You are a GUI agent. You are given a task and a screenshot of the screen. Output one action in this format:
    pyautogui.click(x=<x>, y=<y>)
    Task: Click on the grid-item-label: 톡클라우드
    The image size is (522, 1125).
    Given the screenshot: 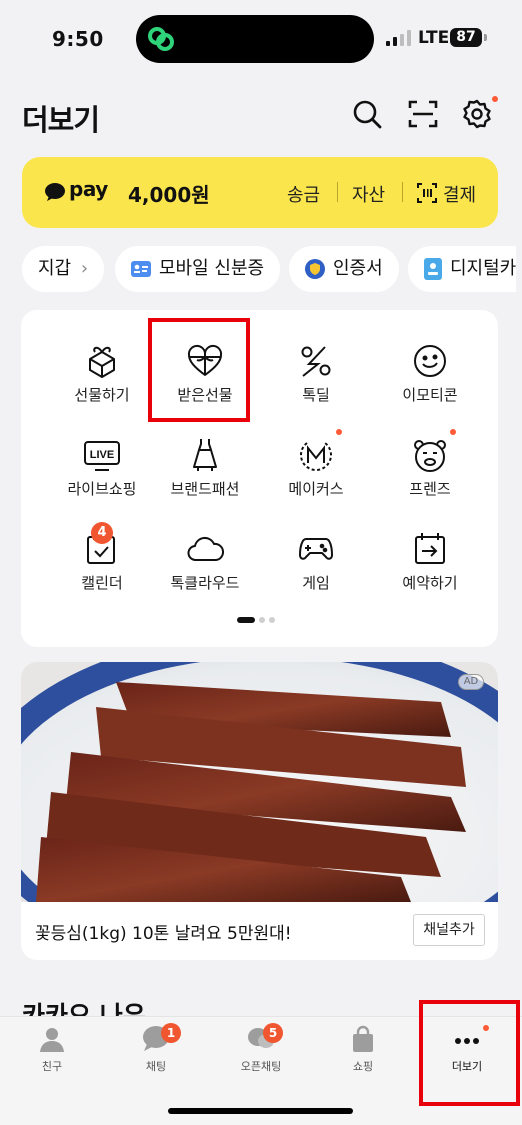 What is the action you would take?
    pyautogui.click(x=205, y=583)
    